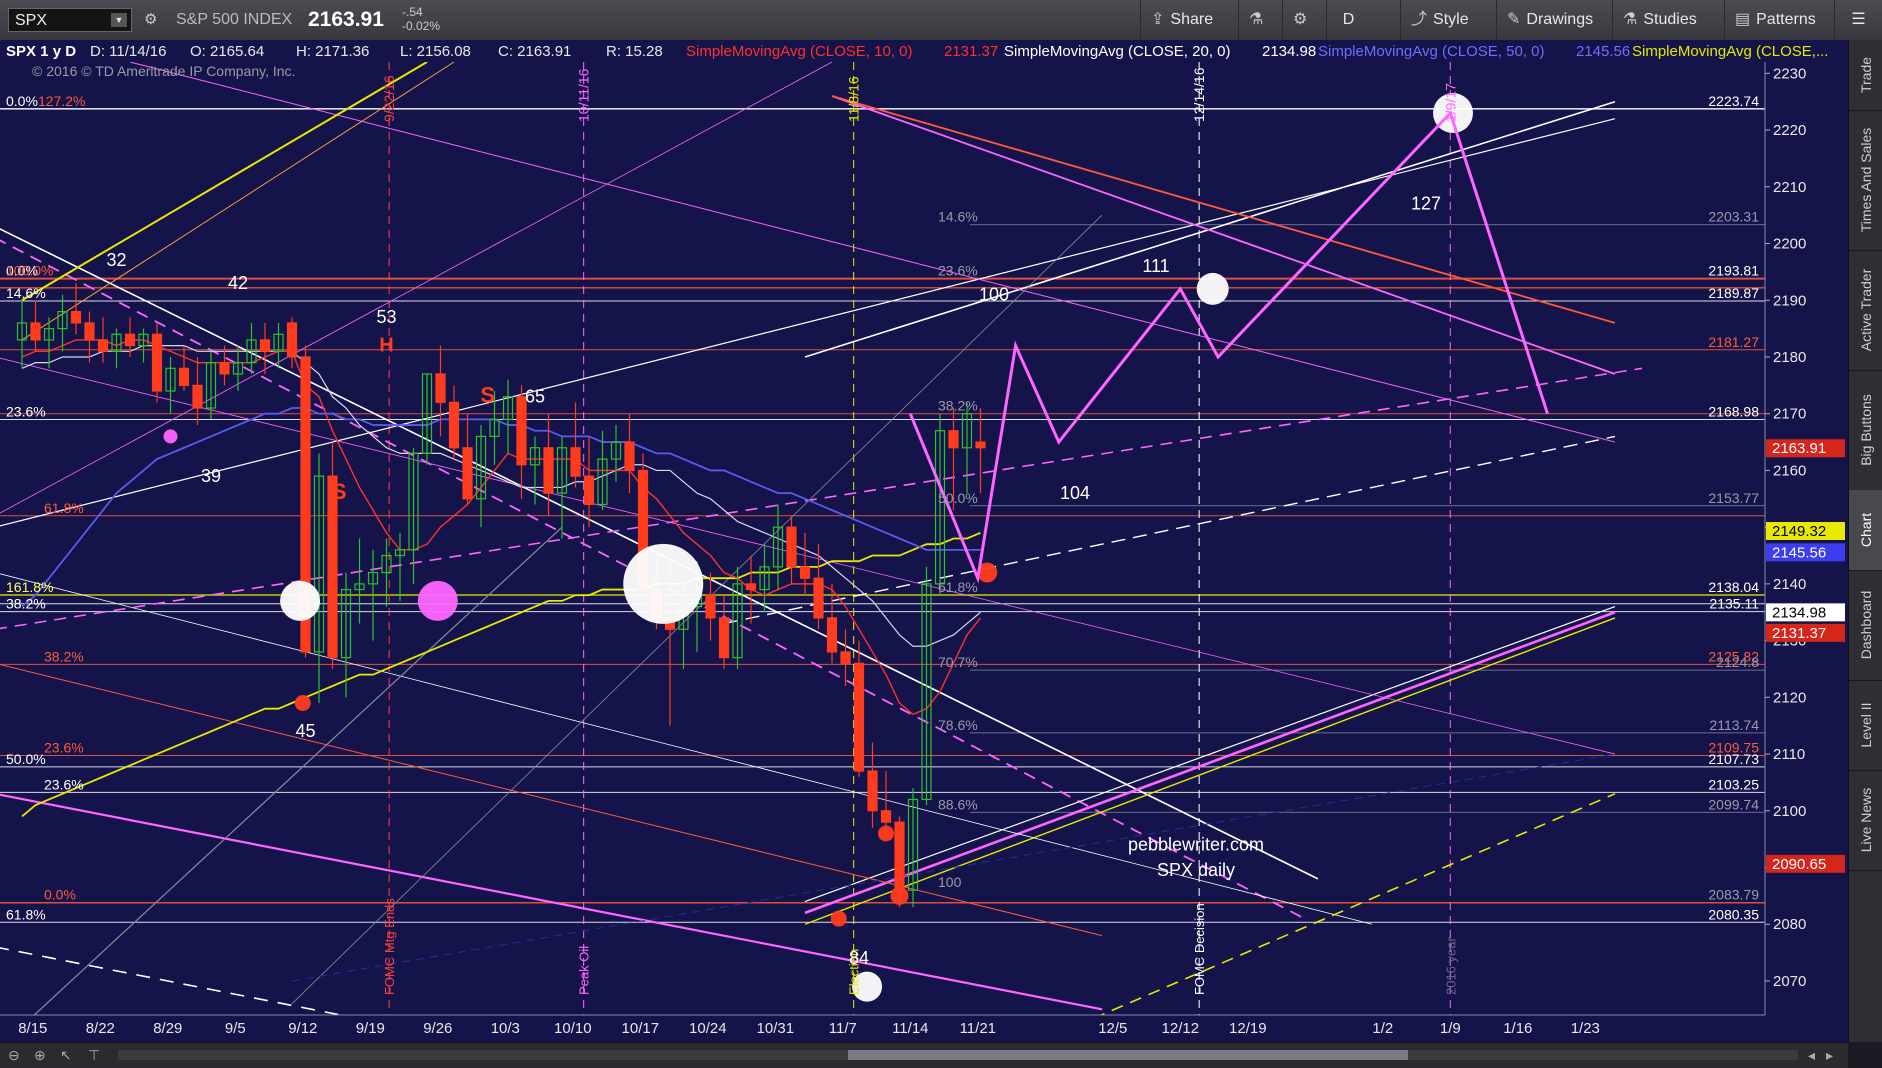  I want to click on pct-change: -0.02%, so click(421, 26).